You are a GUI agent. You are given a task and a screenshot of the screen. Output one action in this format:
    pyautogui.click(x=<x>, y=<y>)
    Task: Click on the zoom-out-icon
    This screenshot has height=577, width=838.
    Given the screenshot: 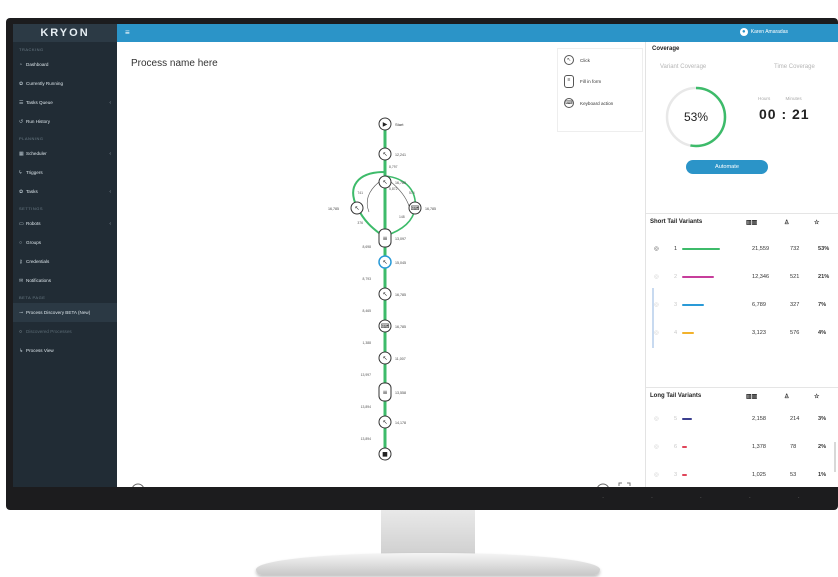 What is the action you would take?
    pyautogui.click(x=138, y=485)
    